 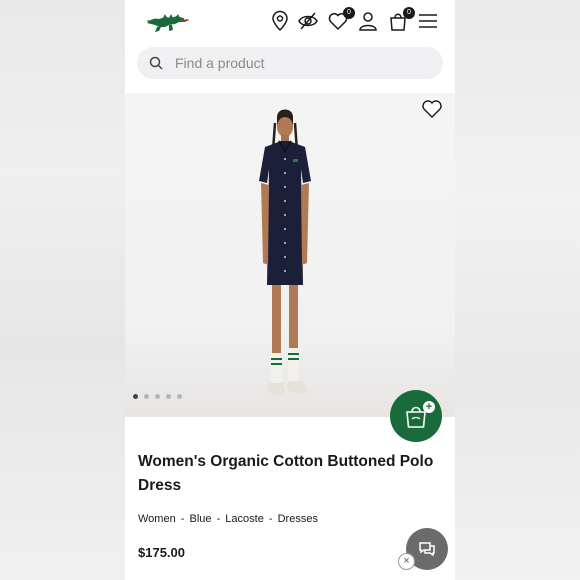 What do you see at coordinates (406, 561) in the screenshot?
I see `chat-close-button: ×` at bounding box center [406, 561].